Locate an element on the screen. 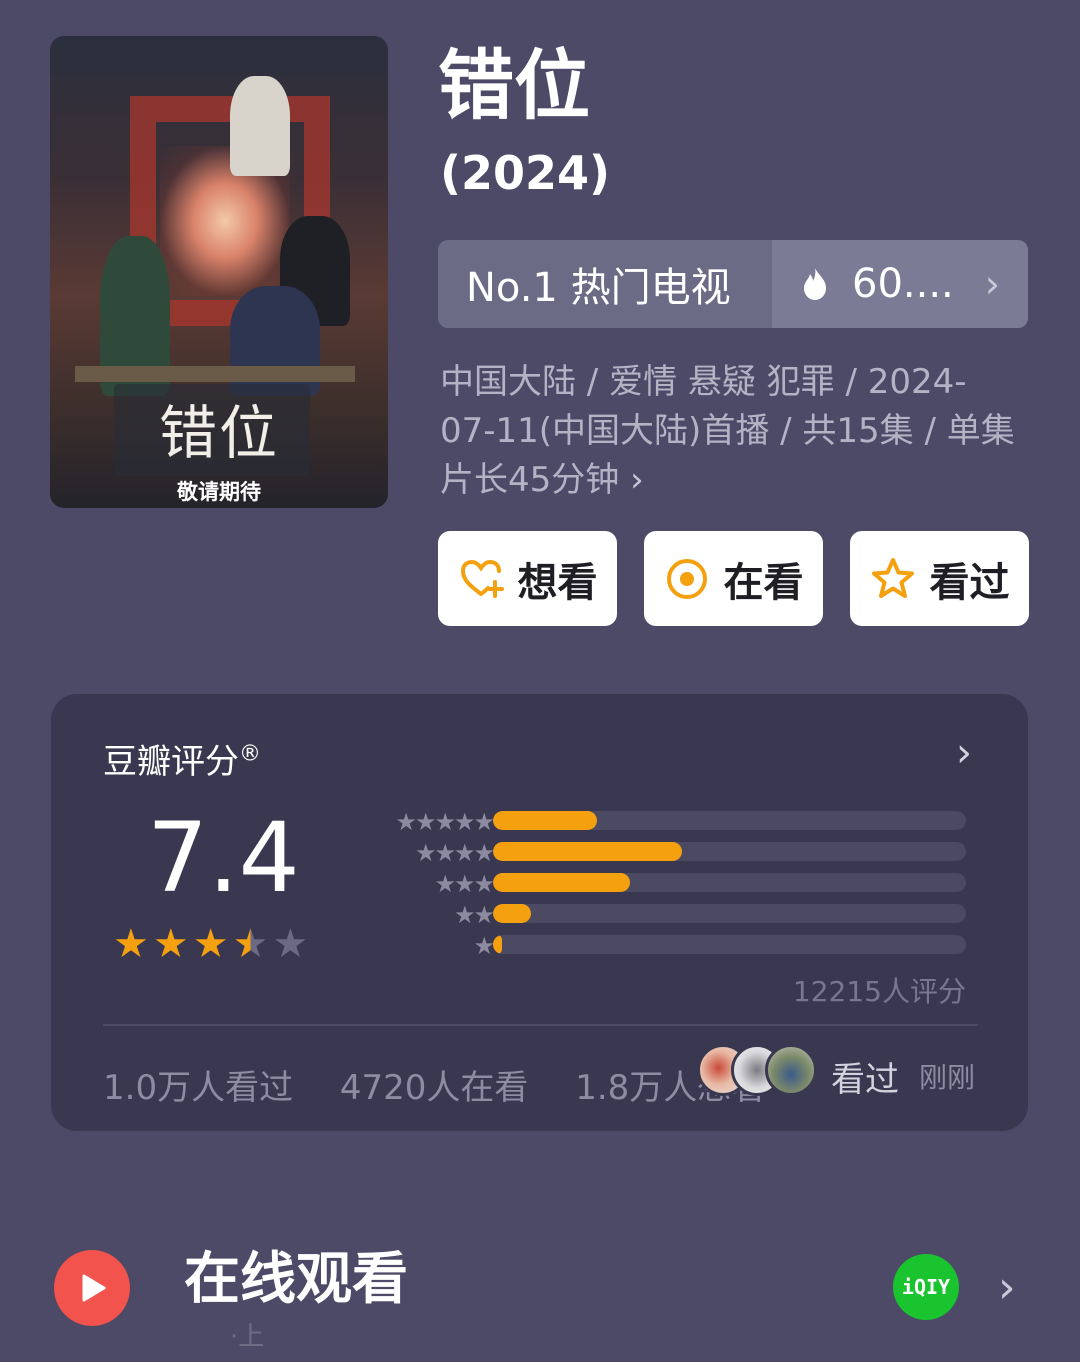  distribution-stars-icon: ★★★★★ is located at coordinates (445, 822).